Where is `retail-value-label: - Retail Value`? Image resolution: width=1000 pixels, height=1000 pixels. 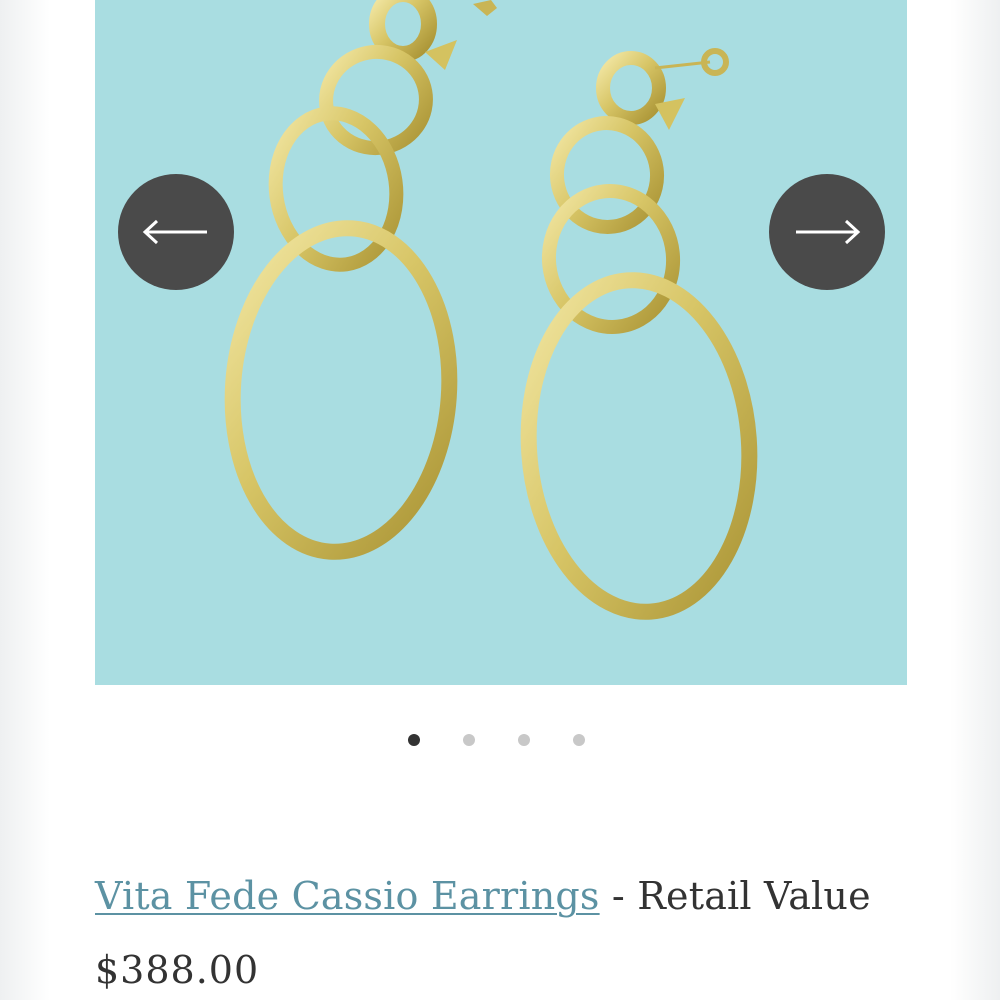 retail-value-label: - Retail Value is located at coordinates (735, 896).